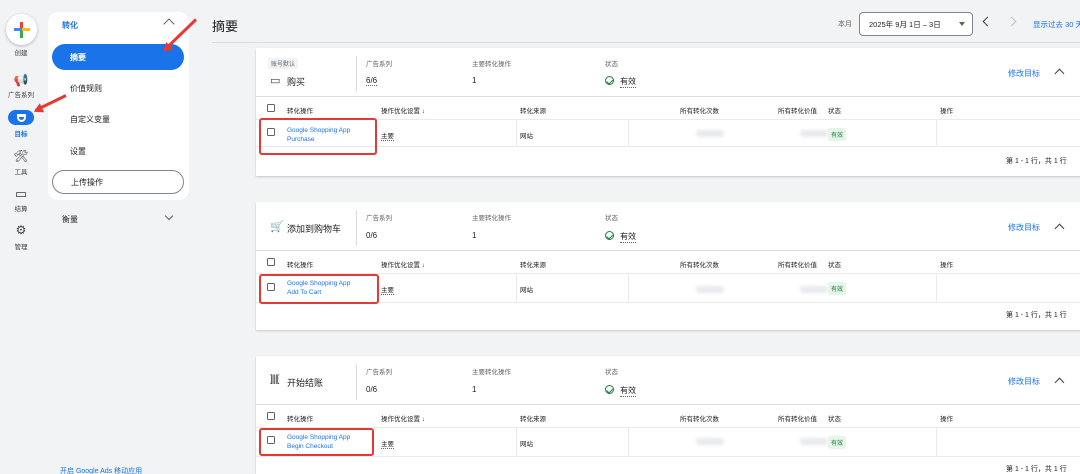 This screenshot has width=1080, height=474. Describe the element at coordinates (225, 26) in the screenshot. I see `page-title: 摘要` at that location.